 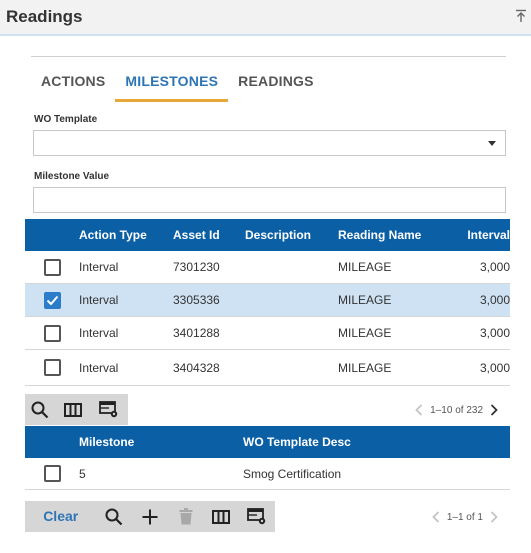 What do you see at coordinates (73, 81) in the screenshot?
I see `tab-actions: ACTIONS` at bounding box center [73, 81].